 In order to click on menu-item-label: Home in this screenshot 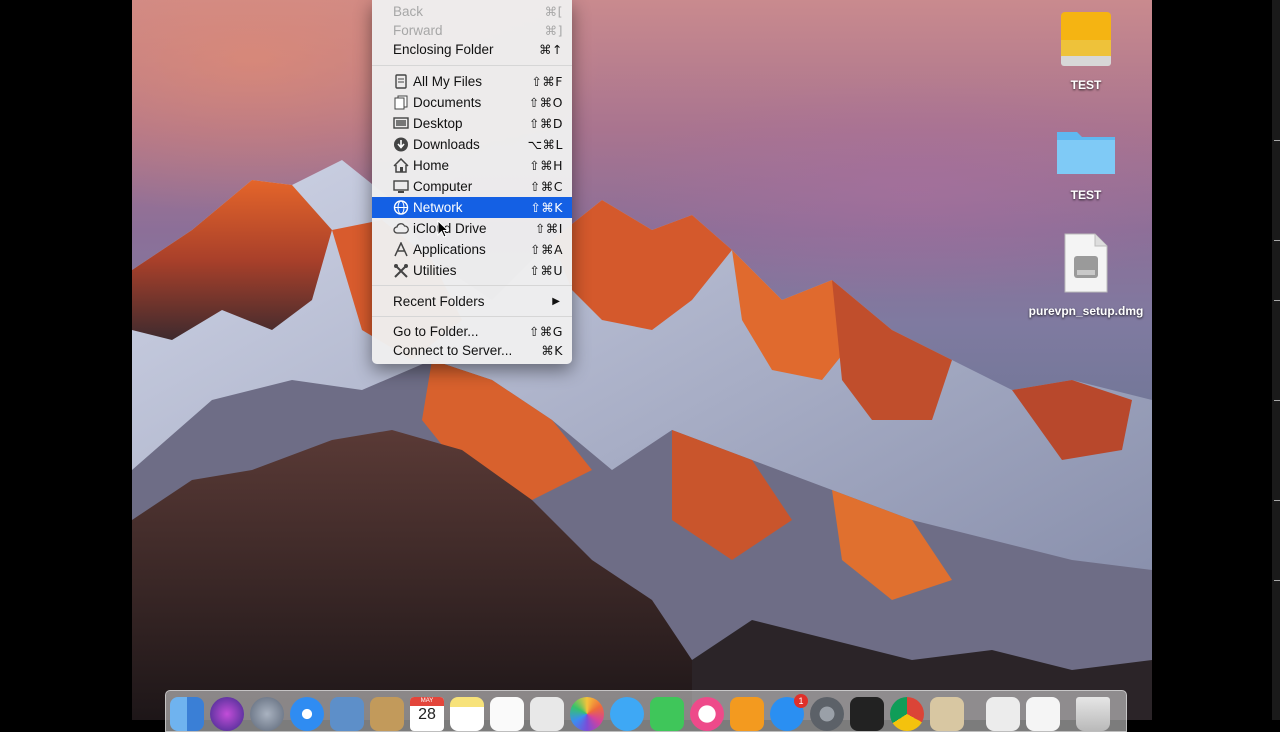, I will do `click(431, 165)`.